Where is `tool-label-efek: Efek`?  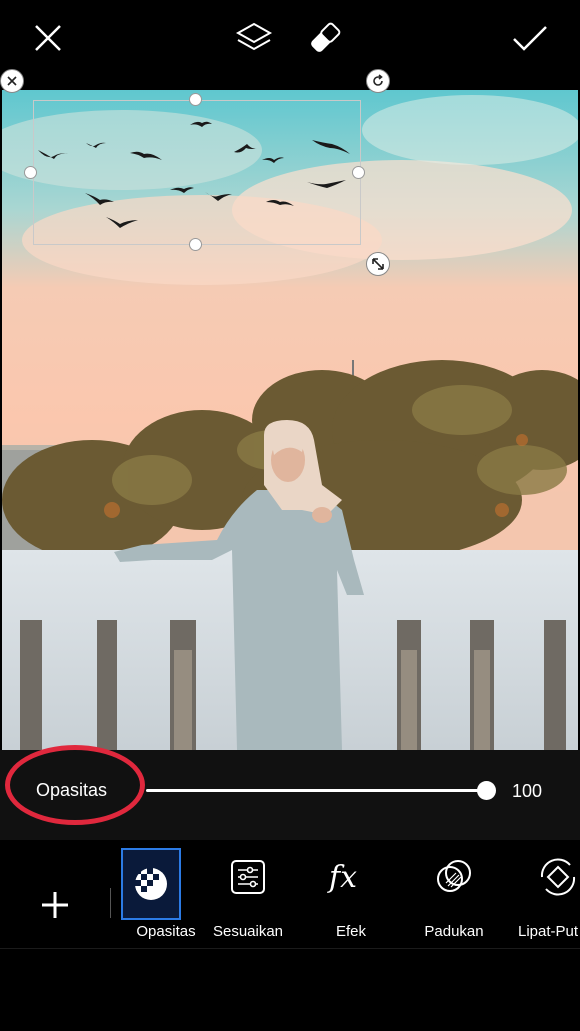 tool-label-efek: Efek is located at coordinates (350, 931).